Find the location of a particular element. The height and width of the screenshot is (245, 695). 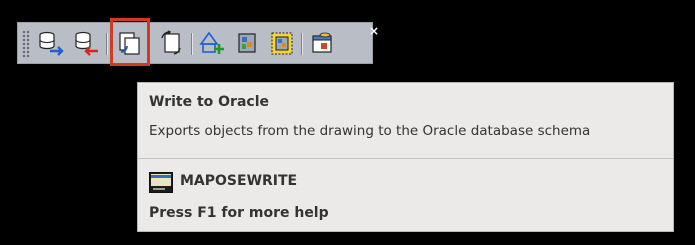

tooltip-divider is located at coordinates (405, 158).